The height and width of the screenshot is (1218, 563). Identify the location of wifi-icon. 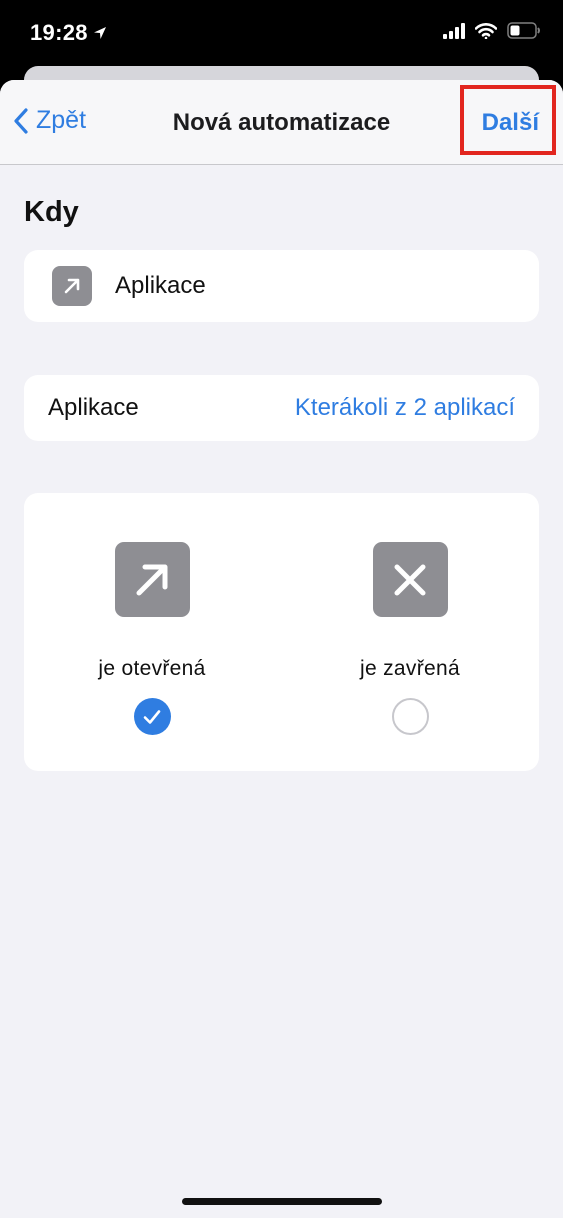
(486, 30).